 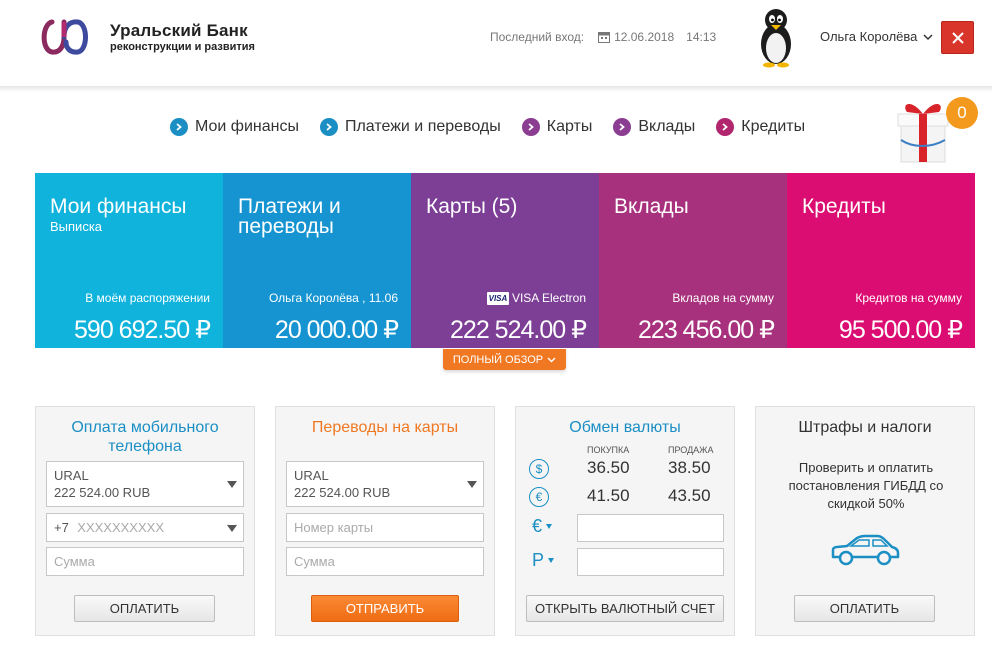 I want to click on eur-buy-rate: 41.50, so click(x=608, y=495).